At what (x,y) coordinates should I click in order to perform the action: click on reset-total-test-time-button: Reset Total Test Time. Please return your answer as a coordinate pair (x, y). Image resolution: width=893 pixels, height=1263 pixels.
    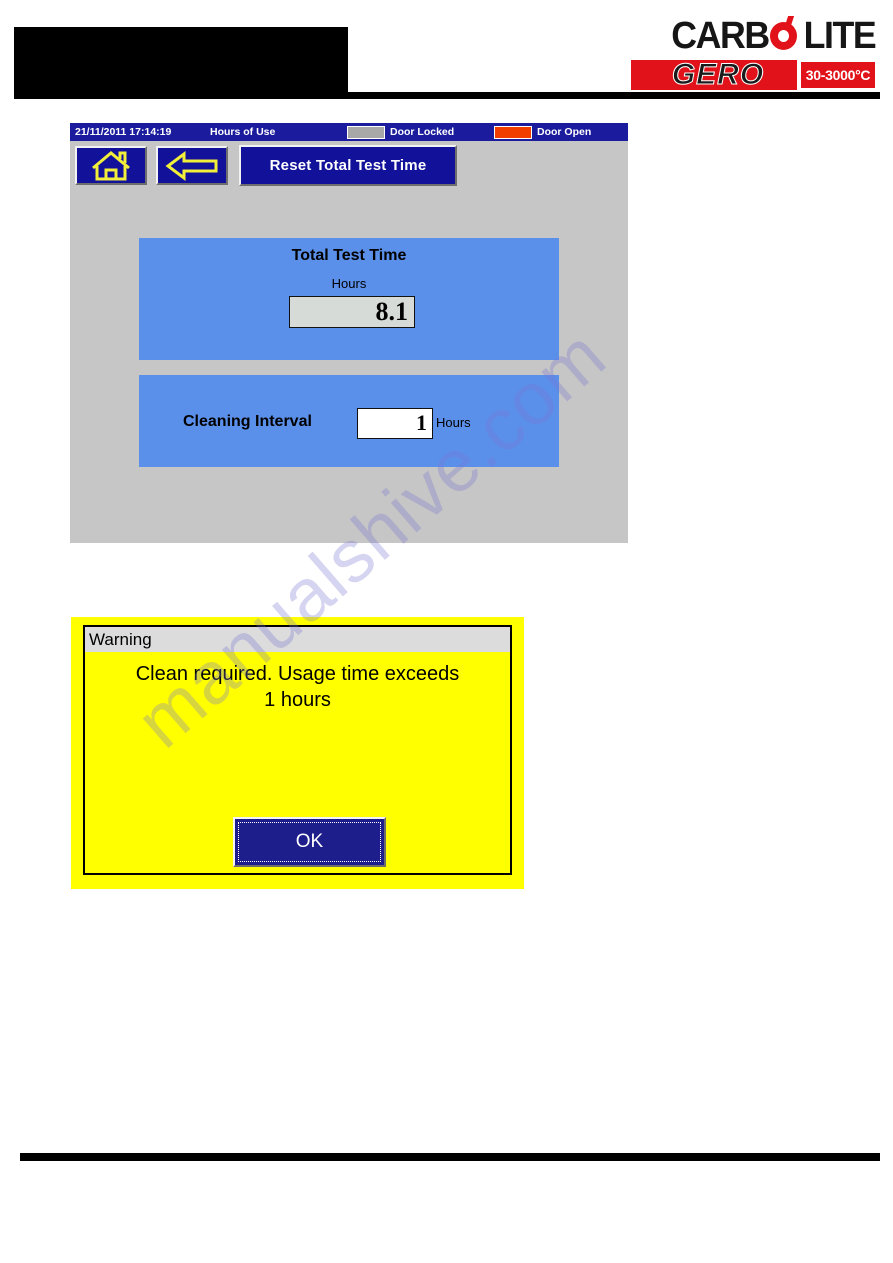
    Looking at the image, I should click on (348, 165).